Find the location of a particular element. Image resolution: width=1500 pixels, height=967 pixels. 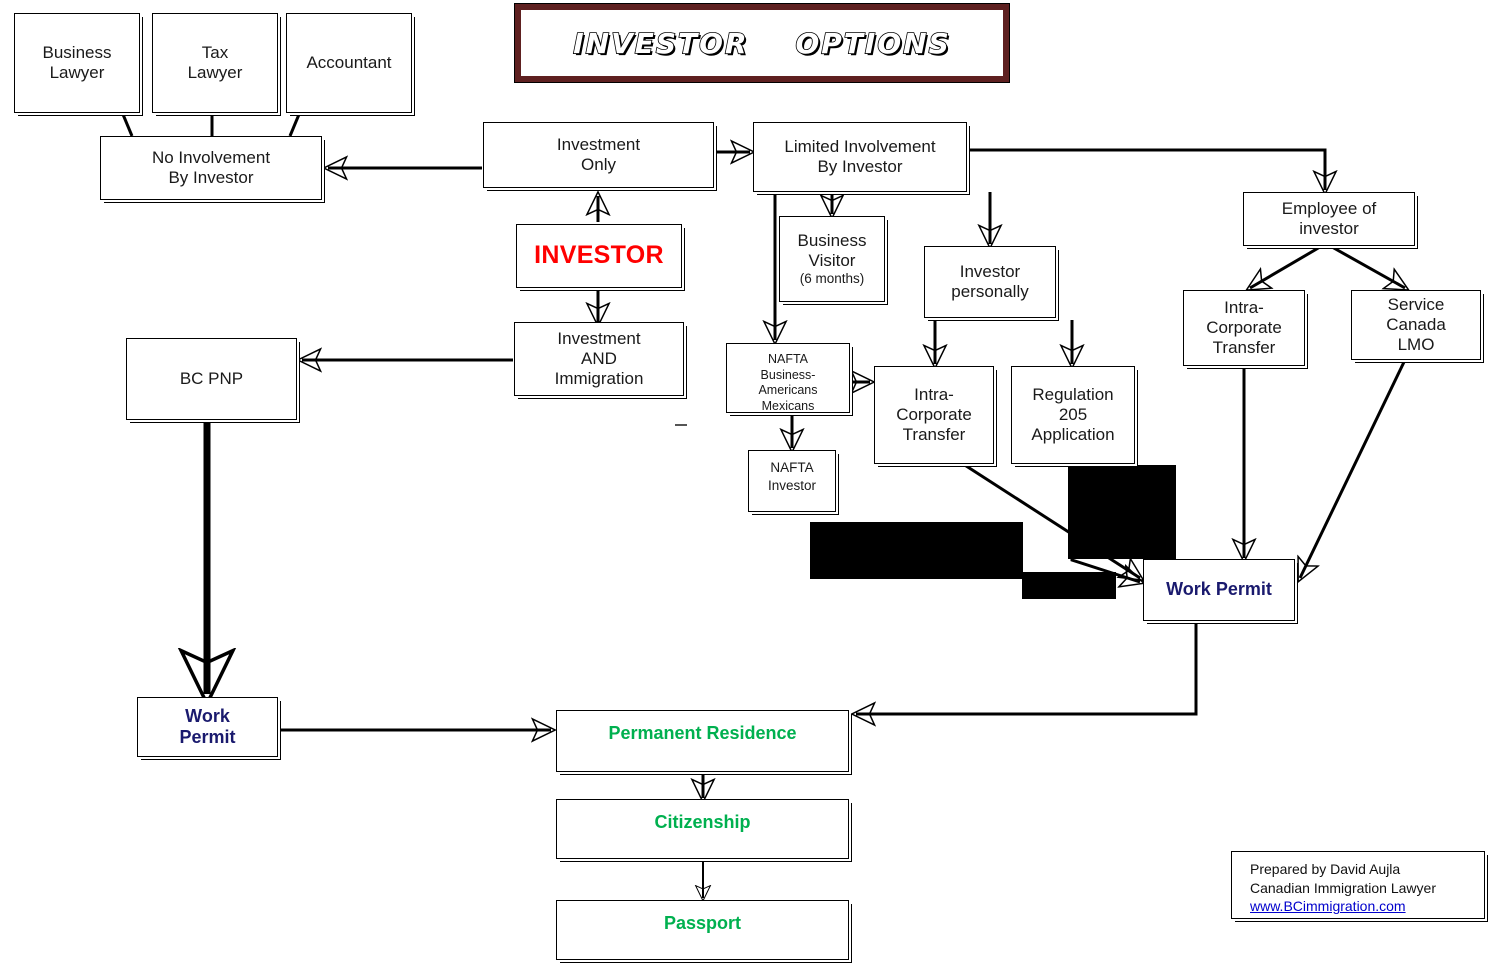

node-nafta-business: NAFTA Business- Americans Mexicans is located at coordinates (788, 378).